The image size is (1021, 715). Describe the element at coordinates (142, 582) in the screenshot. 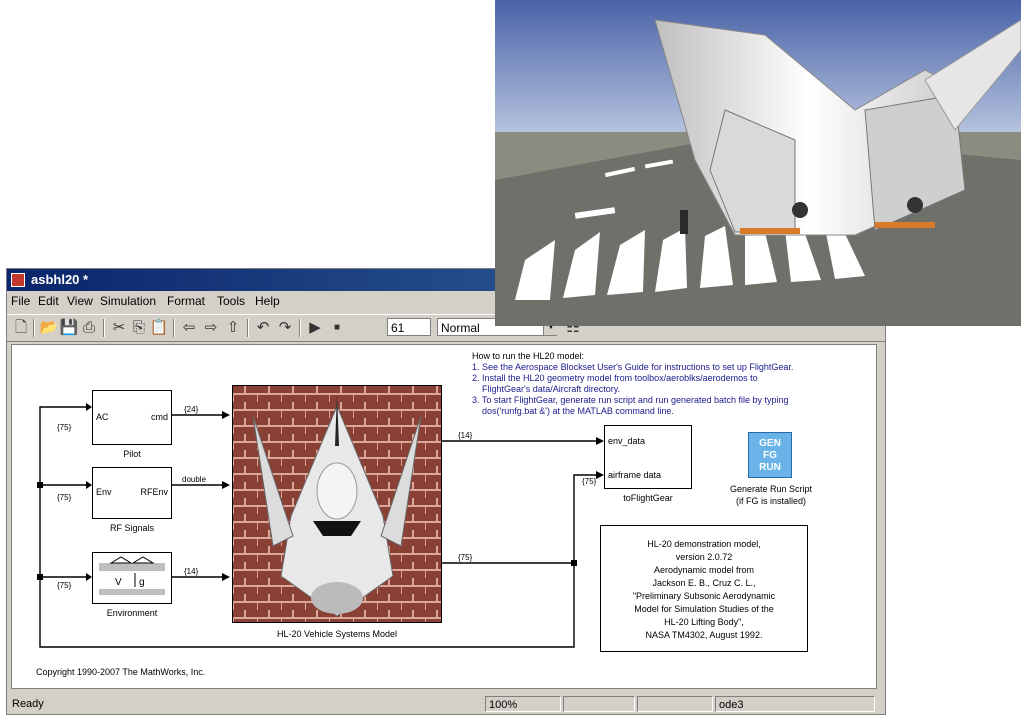

I see `svg-text: g` at that location.